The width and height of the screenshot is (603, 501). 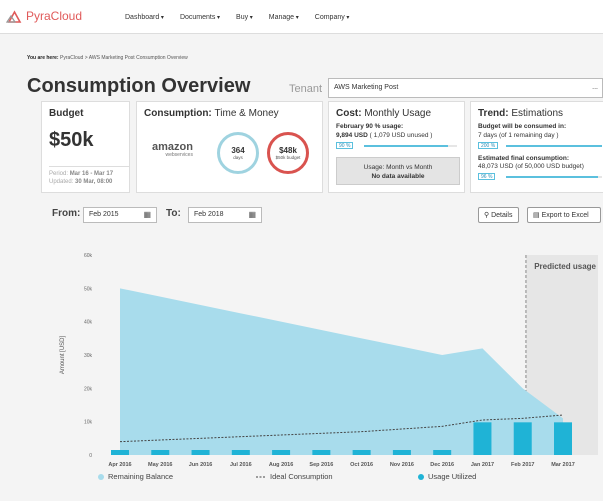 I want to click on trend-title-light: Estimations, so click(x=537, y=113).